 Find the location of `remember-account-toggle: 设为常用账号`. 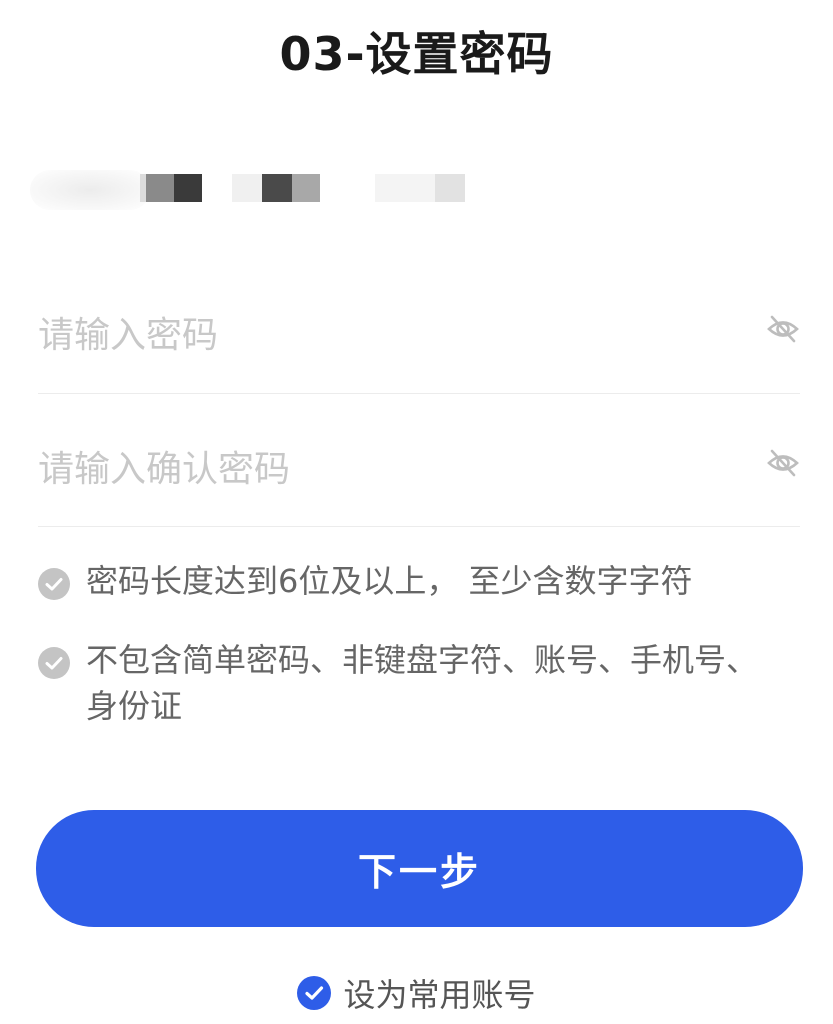

remember-account-toggle: 设为常用账号 is located at coordinates (416, 993).